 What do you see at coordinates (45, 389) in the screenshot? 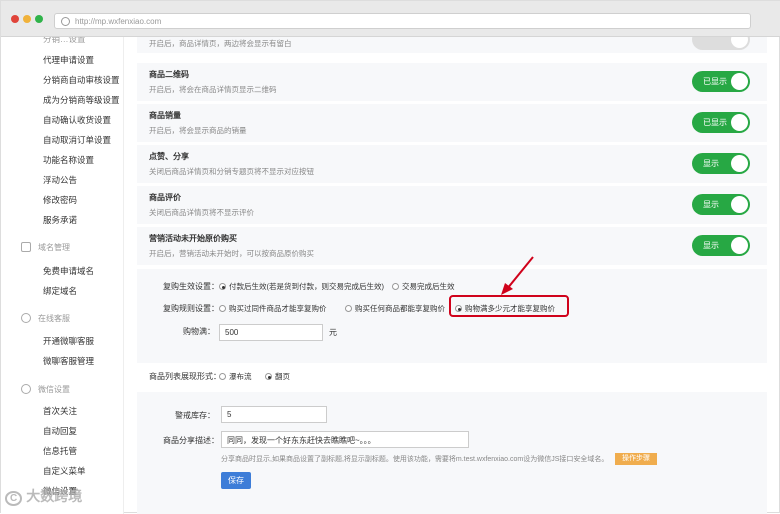
I see `sidebar-head-wechat: 微信设置` at bounding box center [45, 389].